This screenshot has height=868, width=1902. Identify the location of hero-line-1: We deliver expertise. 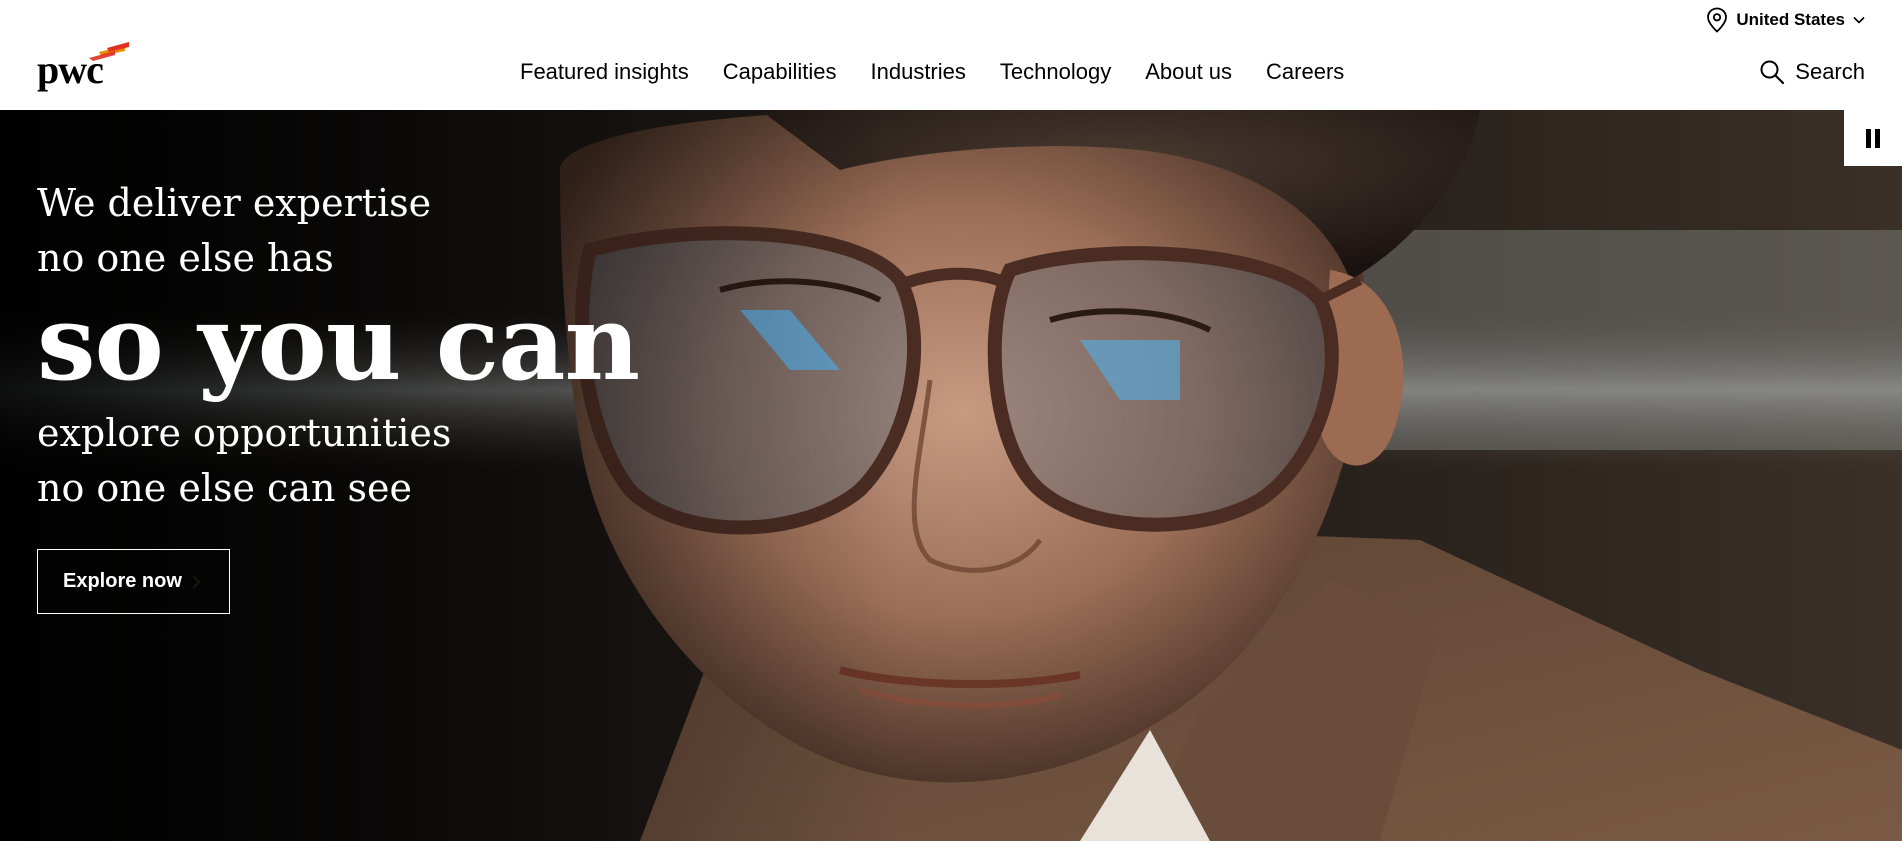
(234, 203).